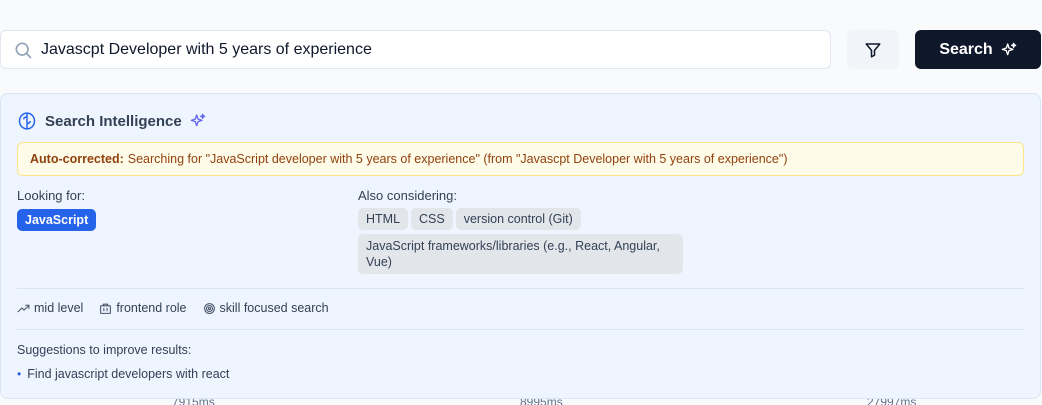  I want to click on filter-button, so click(873, 49).